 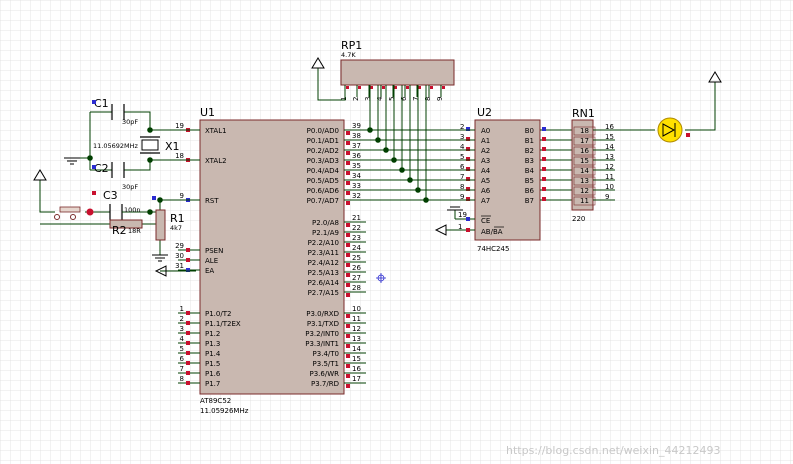 I want to click on u1-pin-name: P3.6/WR, so click(x=325, y=374).